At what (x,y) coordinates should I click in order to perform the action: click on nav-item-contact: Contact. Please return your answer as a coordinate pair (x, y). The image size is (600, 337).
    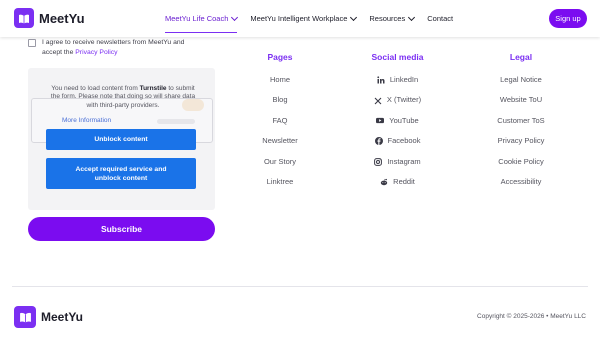
    Looking at the image, I should click on (440, 18).